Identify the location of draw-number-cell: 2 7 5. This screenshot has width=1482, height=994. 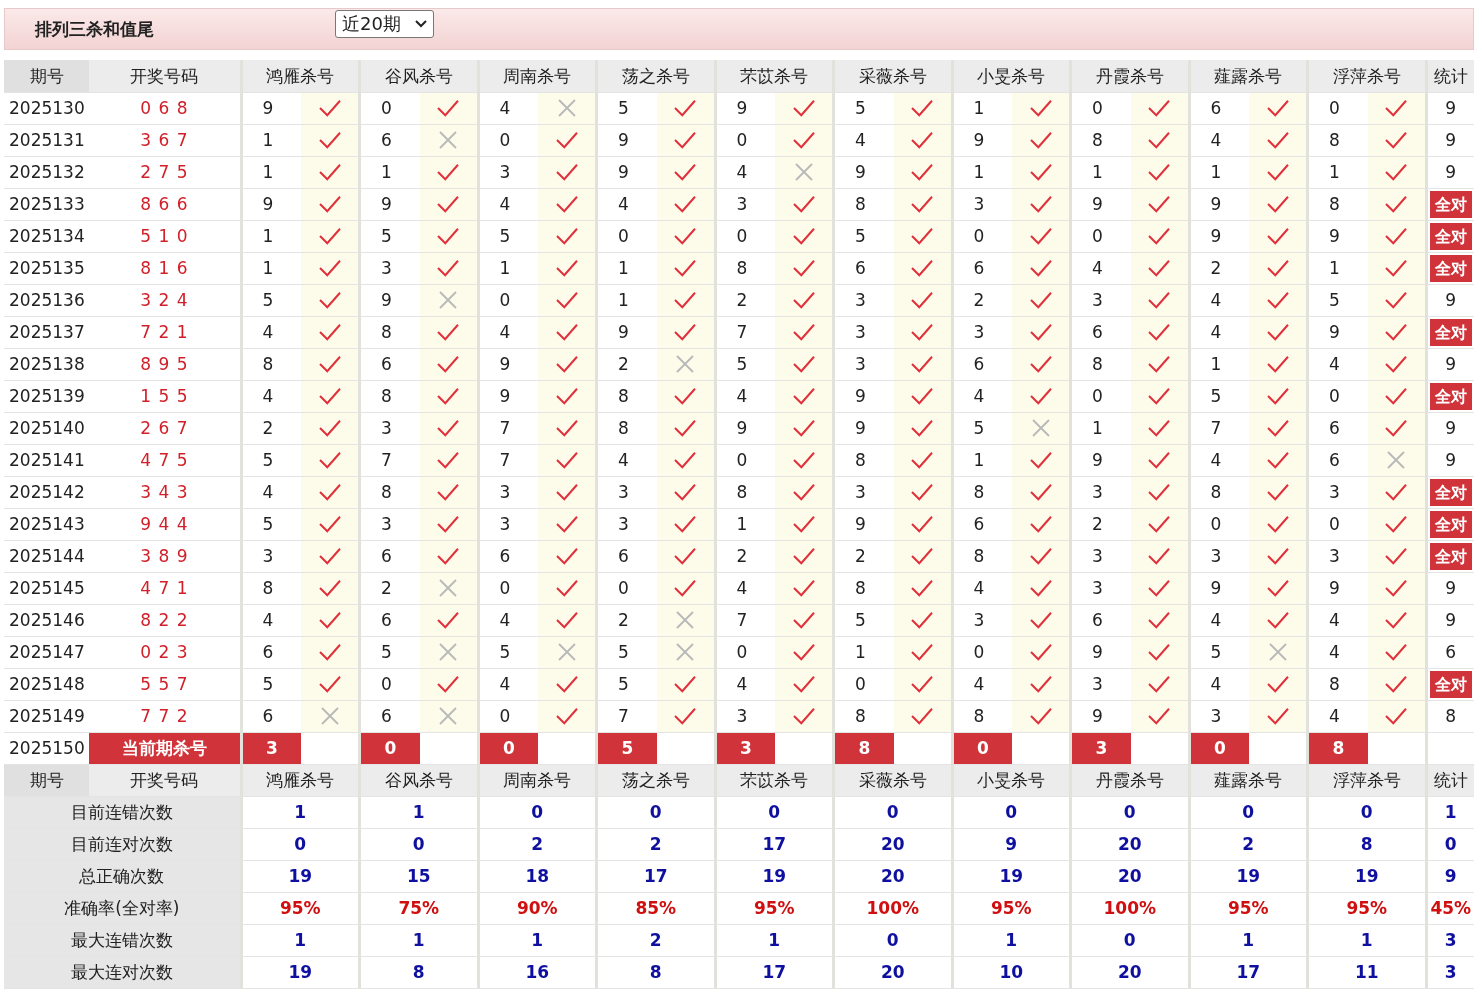
(165, 172).